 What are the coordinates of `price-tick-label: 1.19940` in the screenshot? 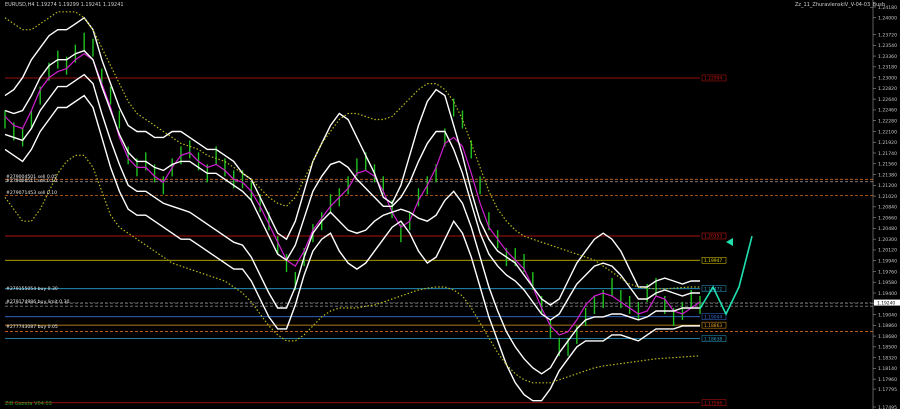 It's located at (887, 262).